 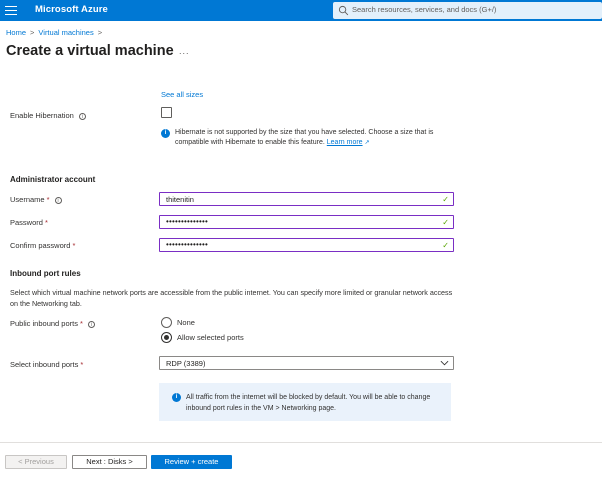 What do you see at coordinates (109, 462) in the screenshot?
I see `next-disks-button: Next : Disks >` at bounding box center [109, 462].